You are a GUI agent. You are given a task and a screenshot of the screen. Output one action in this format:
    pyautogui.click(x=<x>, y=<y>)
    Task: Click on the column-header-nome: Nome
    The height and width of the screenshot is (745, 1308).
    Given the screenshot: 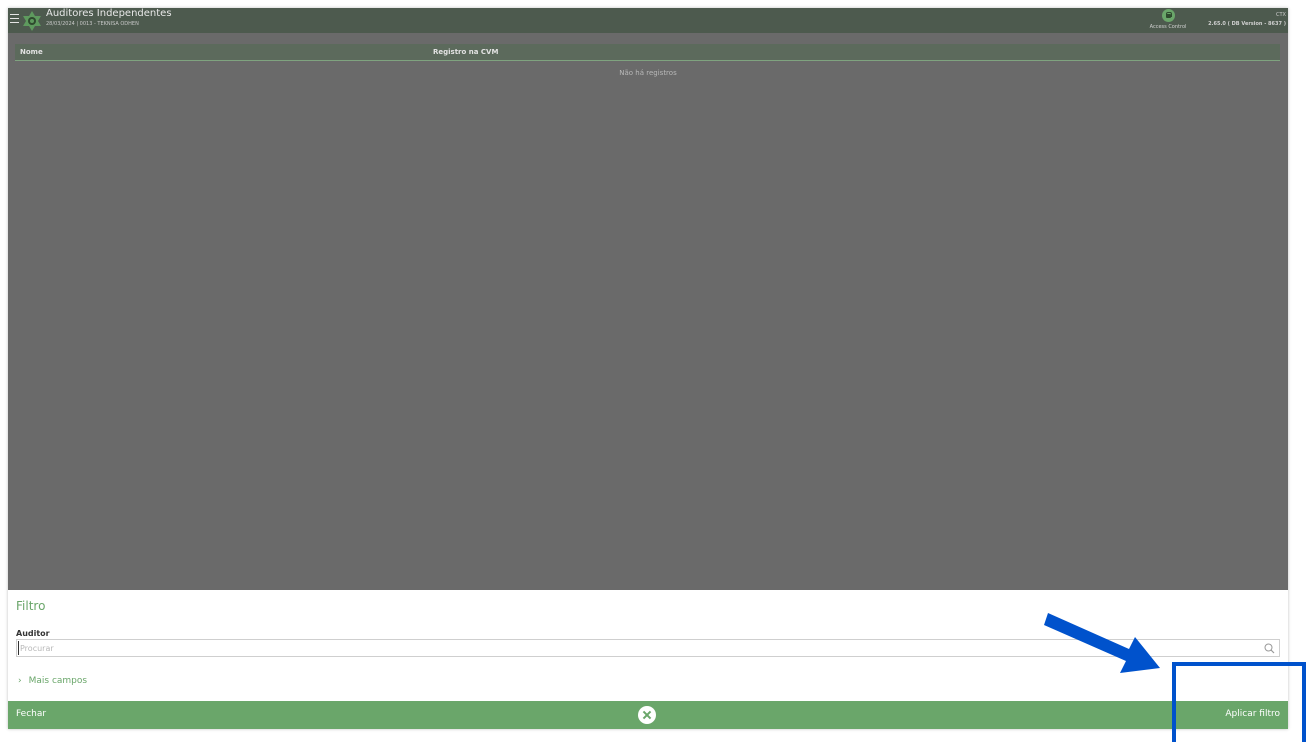 What is the action you would take?
    pyautogui.click(x=31, y=52)
    